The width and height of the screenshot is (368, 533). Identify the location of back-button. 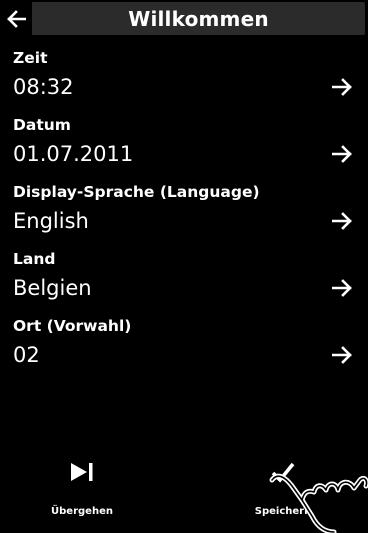
(15, 18).